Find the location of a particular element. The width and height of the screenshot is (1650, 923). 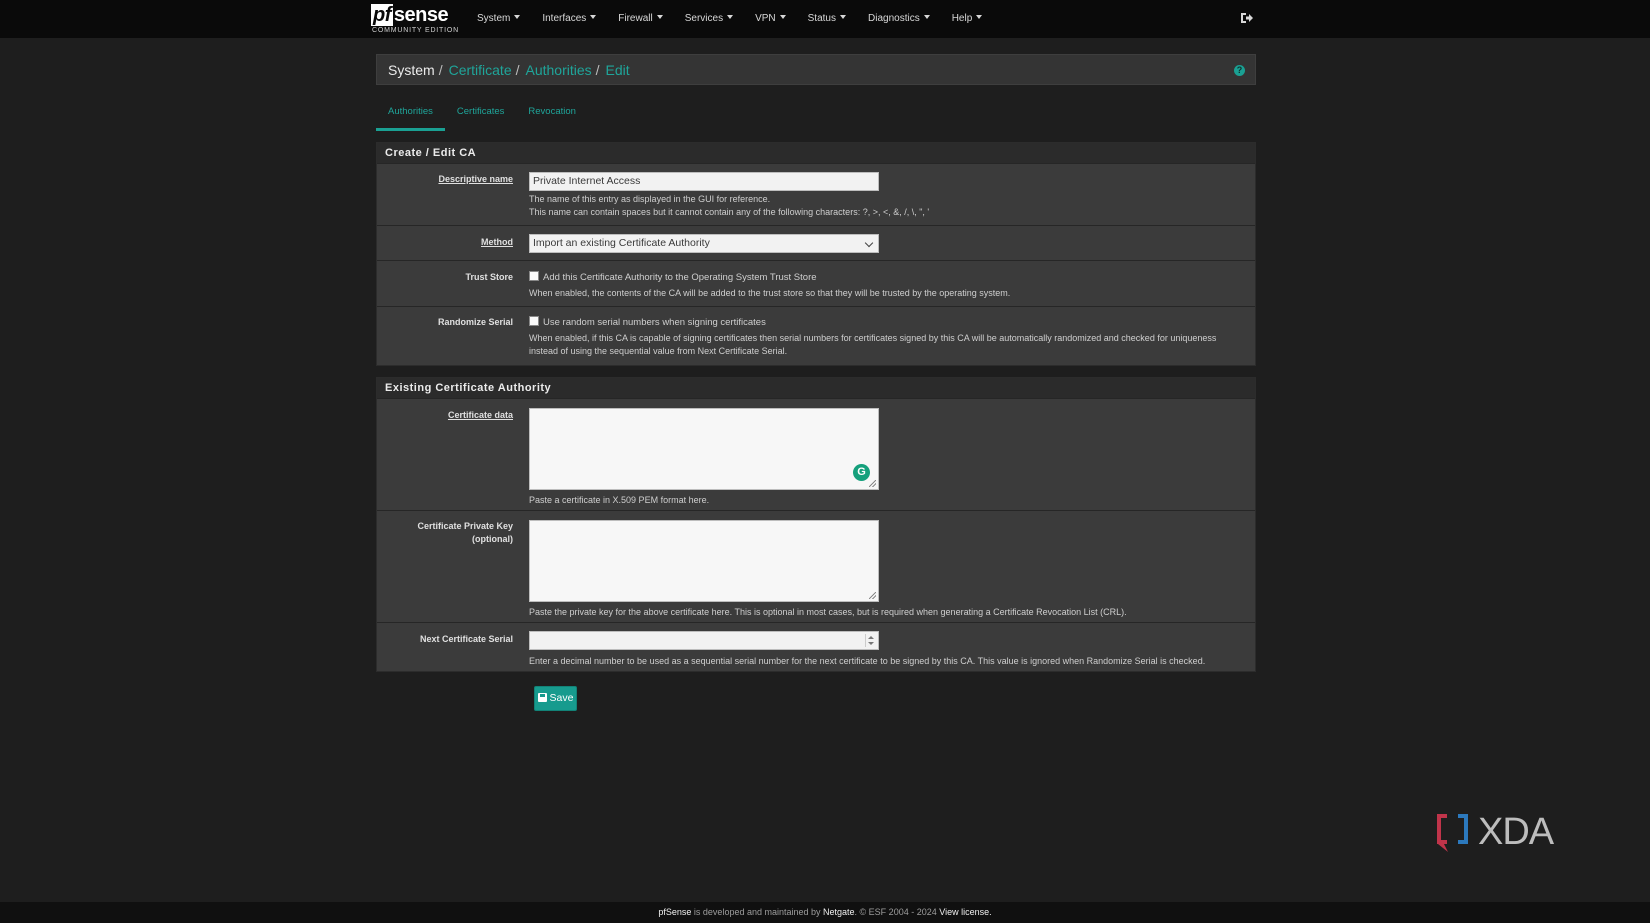

menu-interfaces: Interfaces is located at coordinates (569, 19).